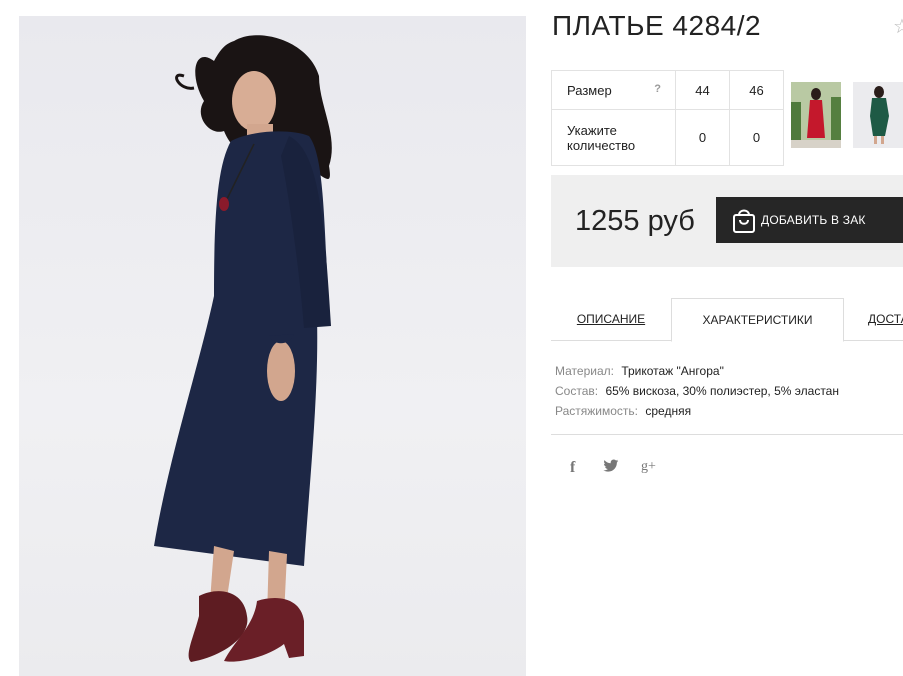 The height and width of the screenshot is (676, 903). I want to click on product-title: ПЛАТЬЕ 4284/2, so click(657, 25).